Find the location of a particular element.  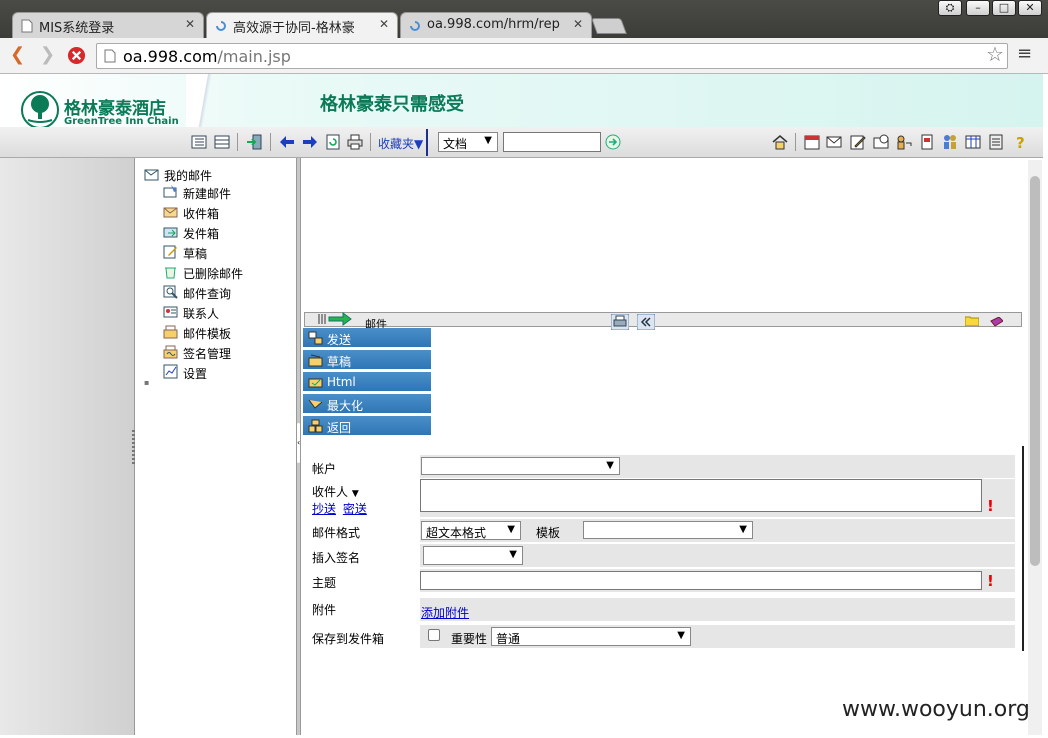

resize-grip is located at coordinates (133, 448).